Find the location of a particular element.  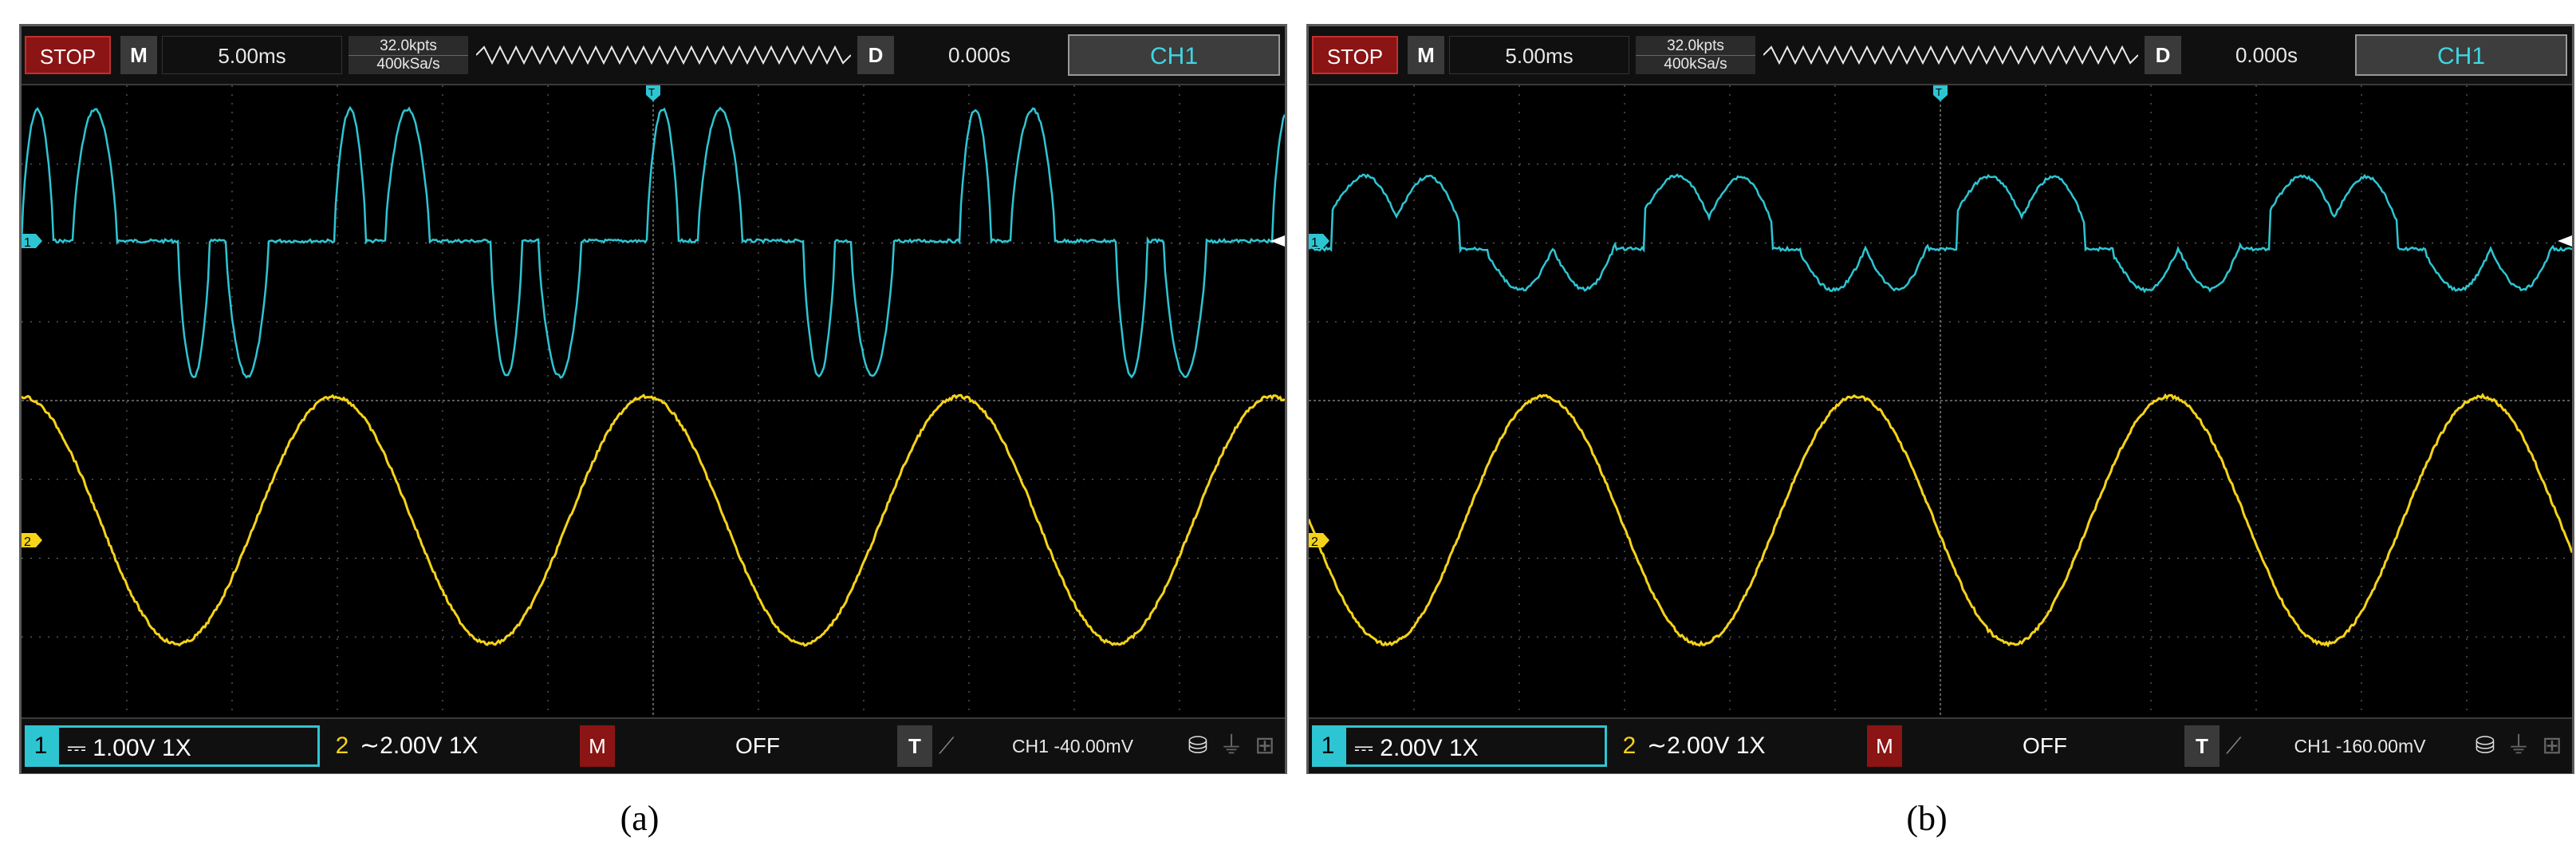

ch1-ground-marker: 1 is located at coordinates (32, 242).